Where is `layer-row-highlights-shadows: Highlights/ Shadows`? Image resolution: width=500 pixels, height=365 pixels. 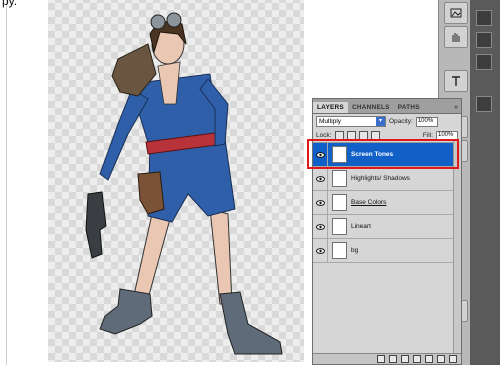
layer-row-highlights-shadows: Highlights/ Shadows is located at coordinates (387, 179).